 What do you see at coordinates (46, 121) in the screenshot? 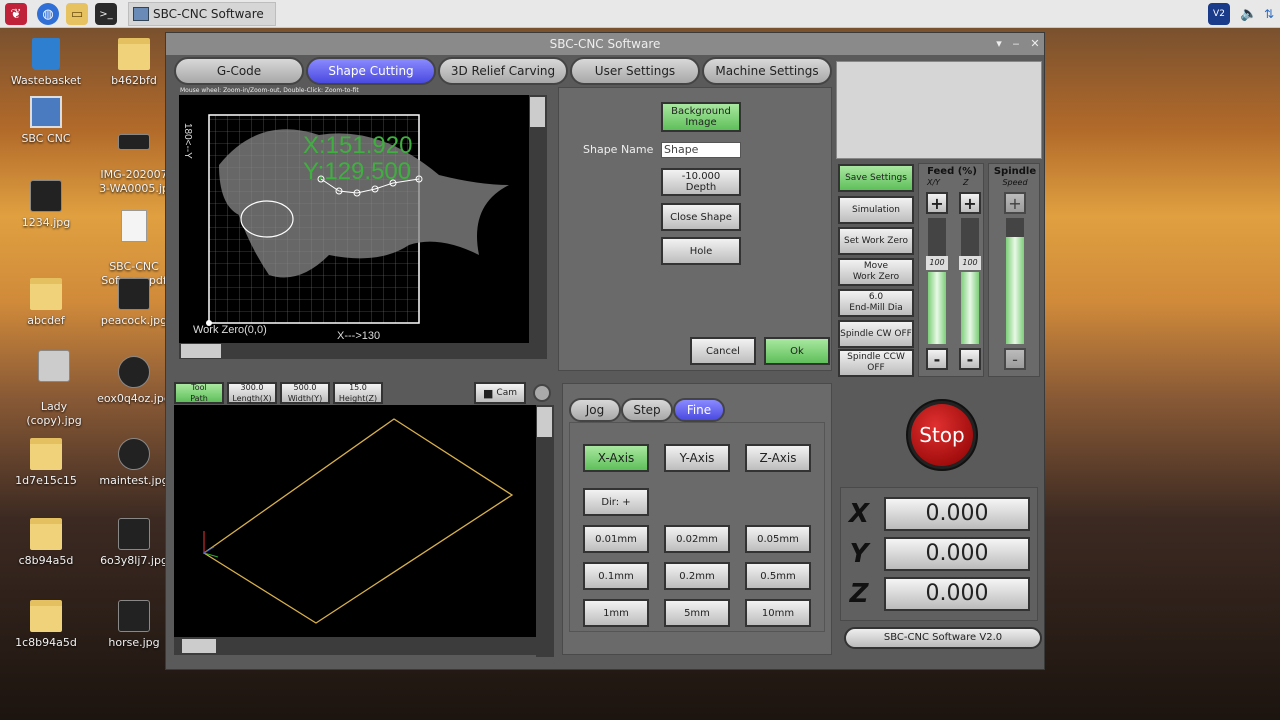
I see `desktop-icon-sbc-cnc: SBC CNC` at bounding box center [46, 121].